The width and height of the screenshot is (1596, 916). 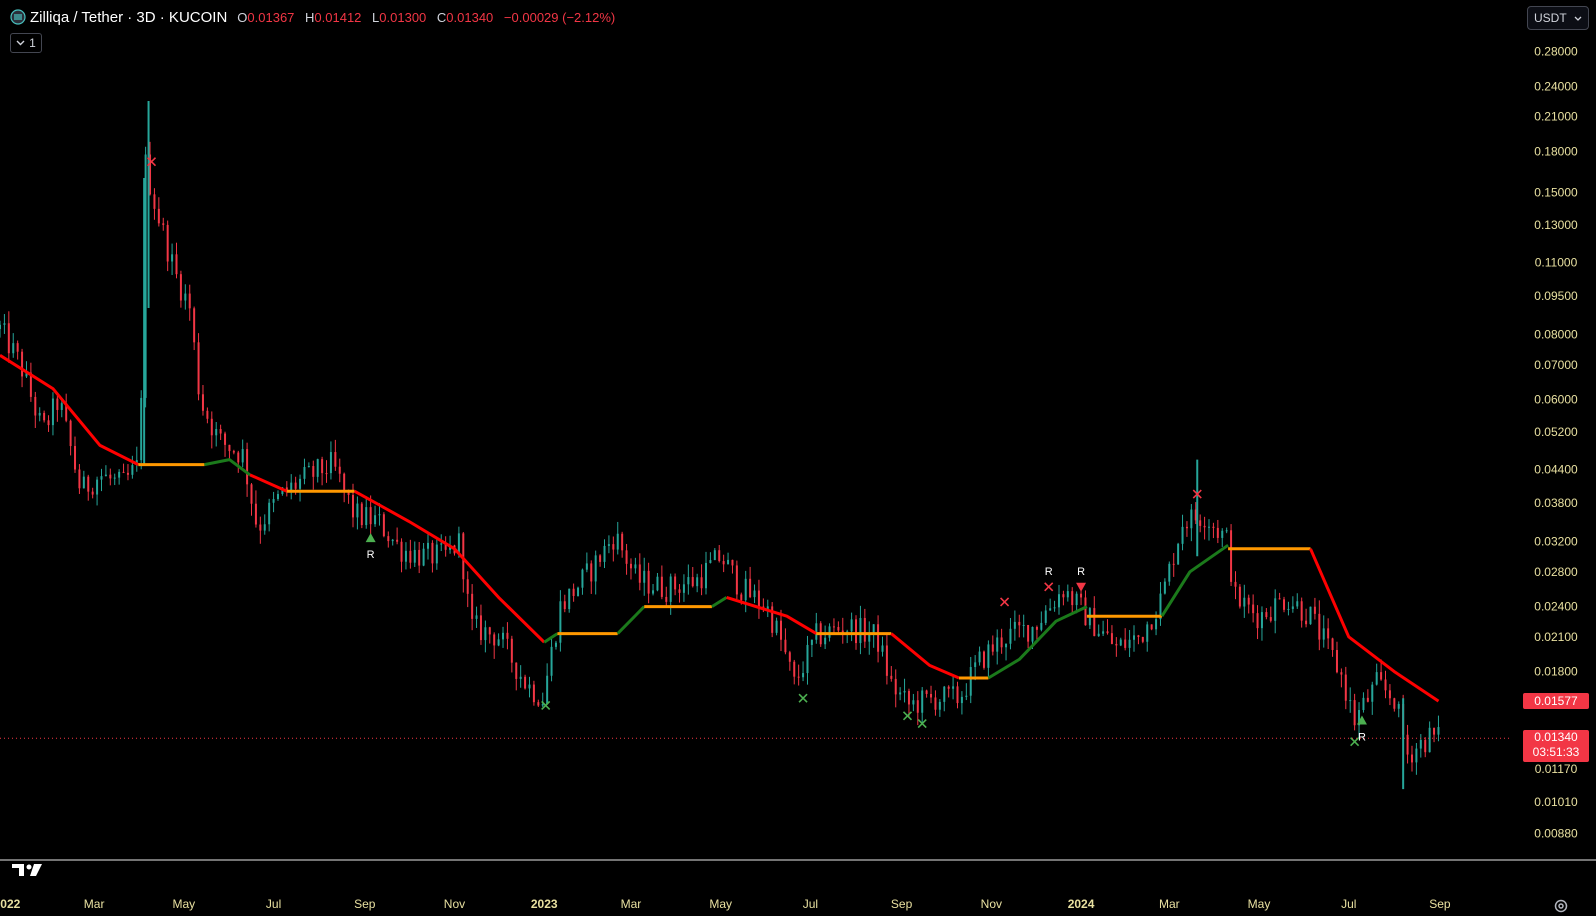 I want to click on settings-gear-icon, so click(x=1561, y=906).